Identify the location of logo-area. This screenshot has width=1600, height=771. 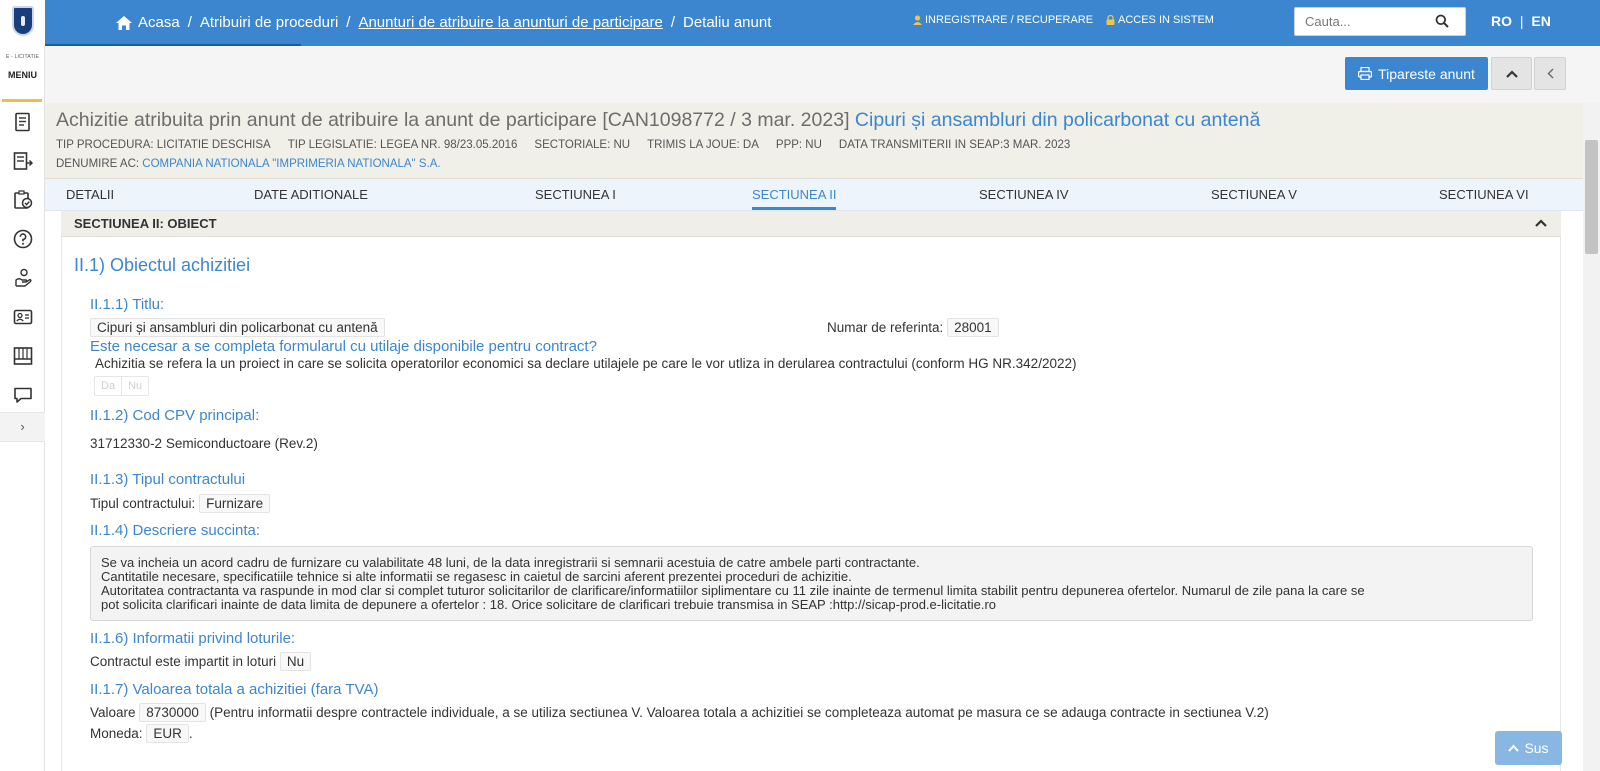
(22, 23).